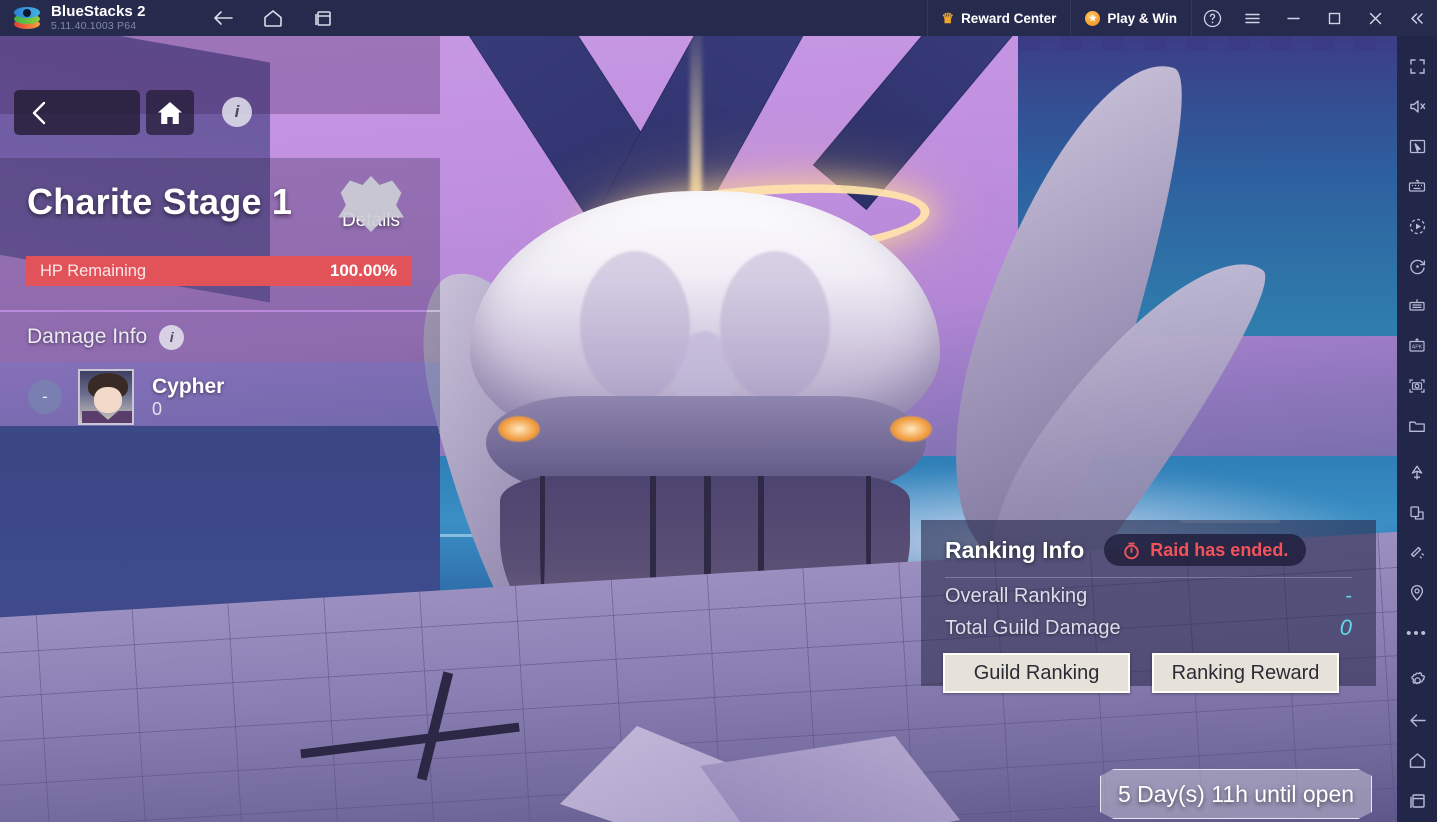 This screenshot has height=822, width=1437. I want to click on boss-eye-glow-left, so click(519, 429).